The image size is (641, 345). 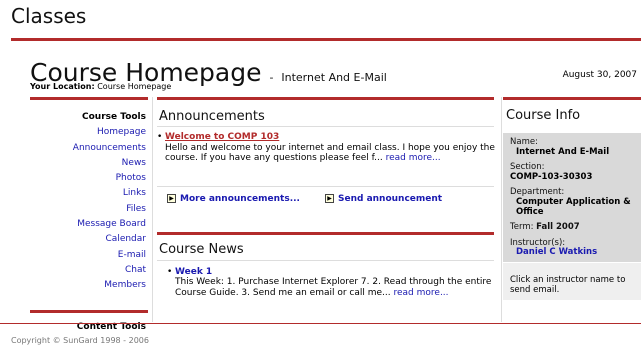 What do you see at coordinates (152, 209) in the screenshot?
I see `column-separator` at bounding box center [152, 209].